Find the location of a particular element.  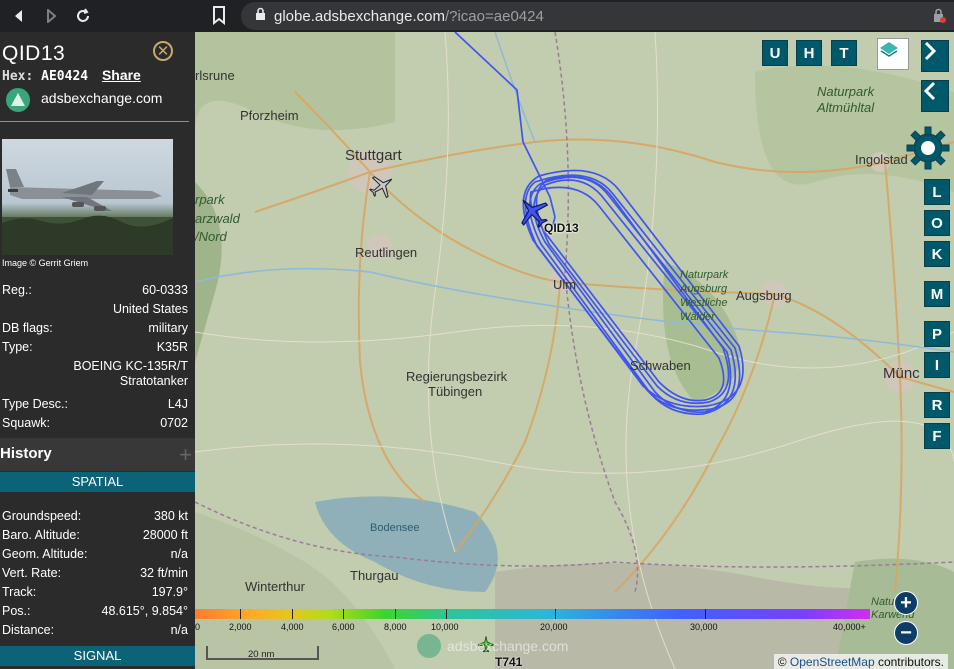

zoom-out-button: − is located at coordinates (906, 633).